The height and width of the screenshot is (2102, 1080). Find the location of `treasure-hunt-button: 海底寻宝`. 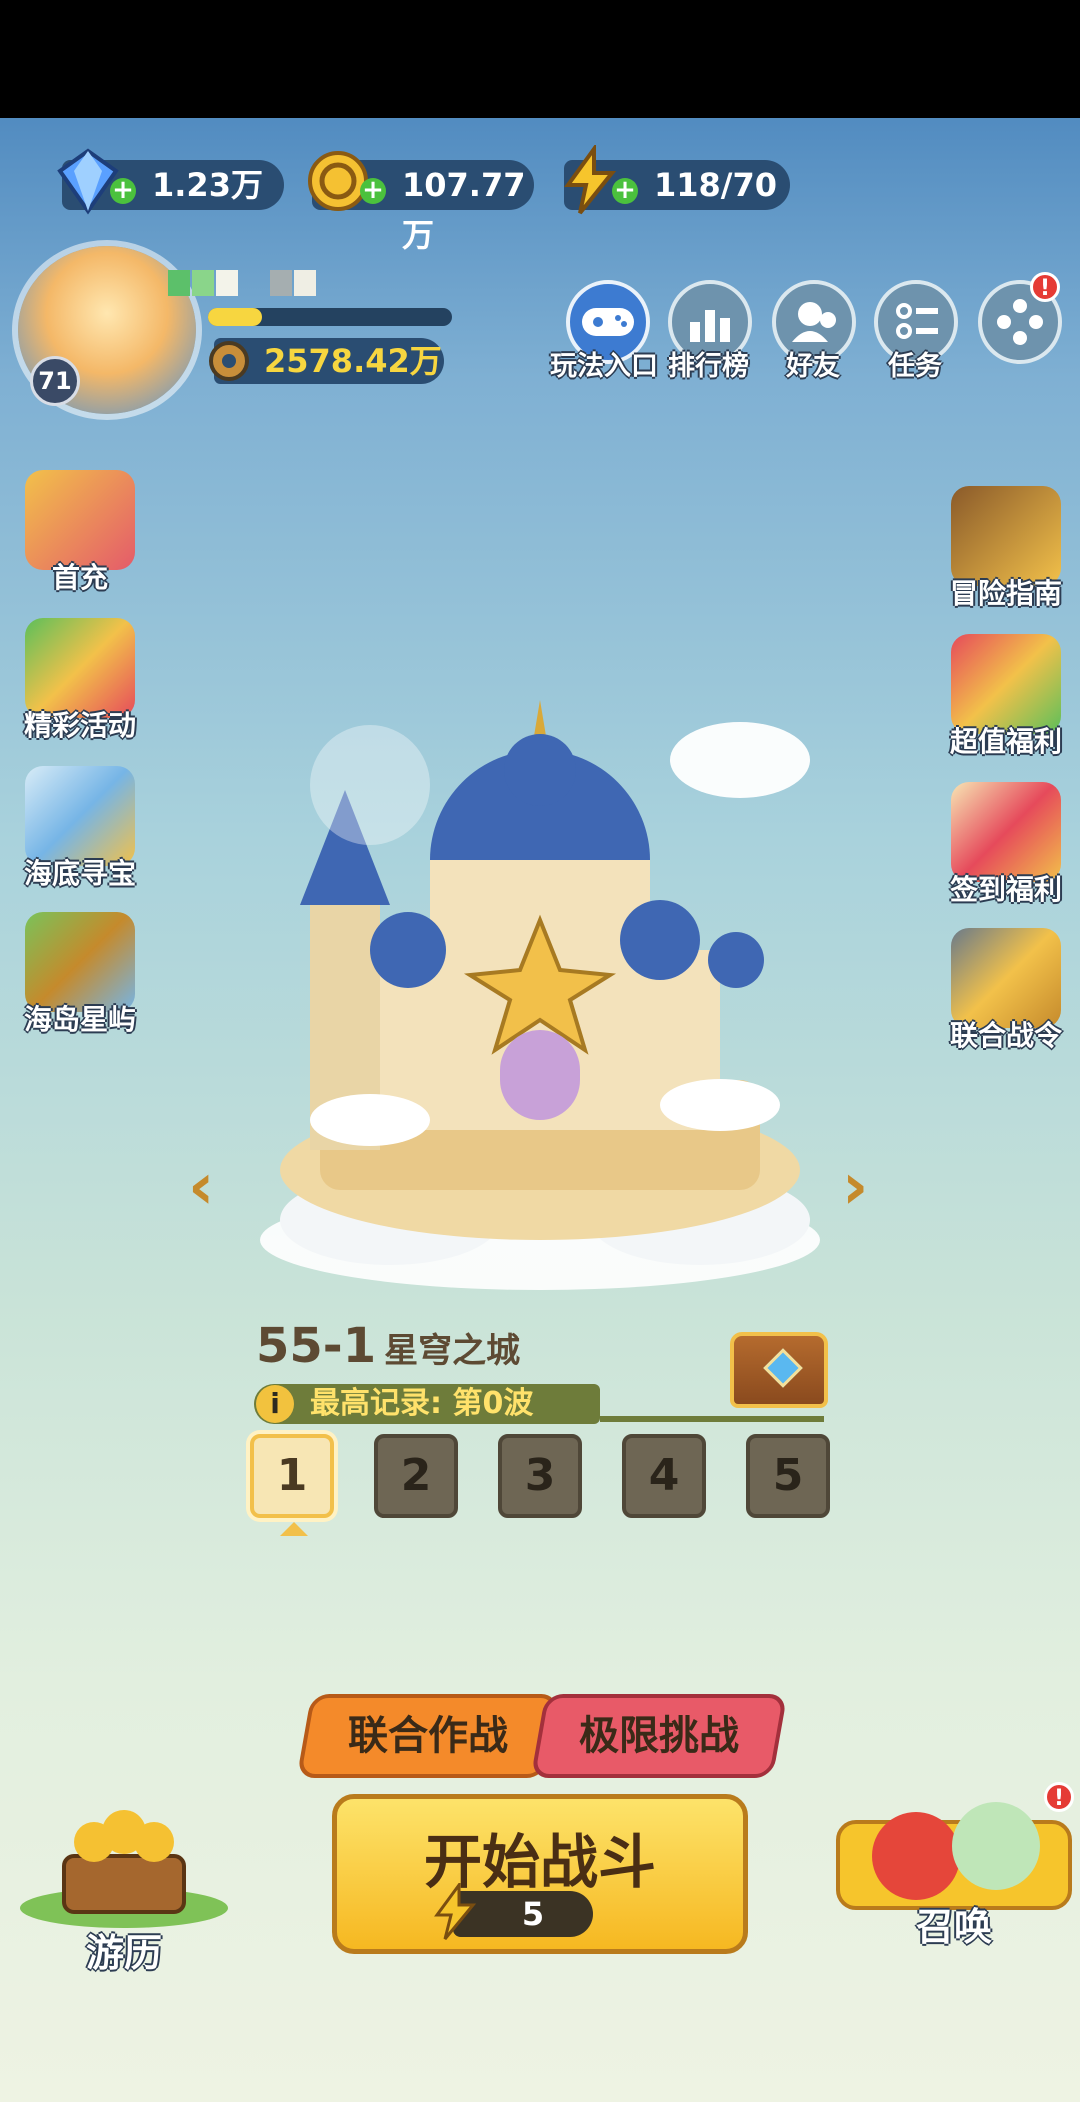

treasure-hunt-button: 海底寻宝 is located at coordinates (80, 829).